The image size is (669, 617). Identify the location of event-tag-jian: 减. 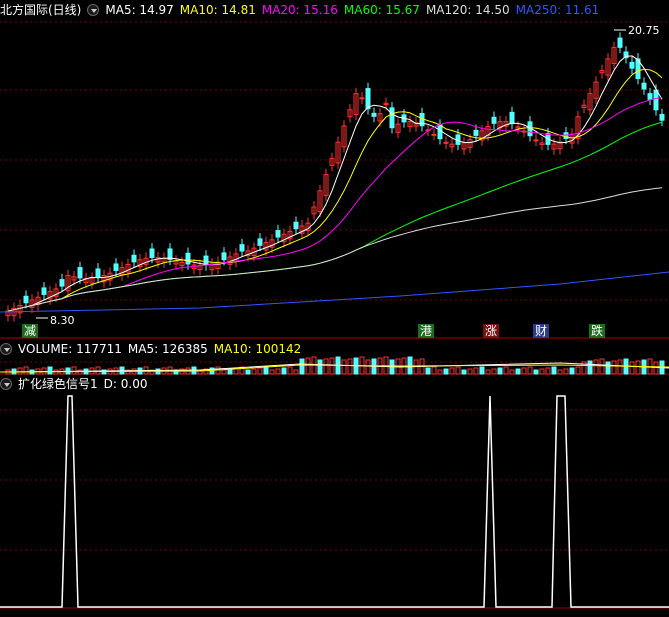
(30, 331).